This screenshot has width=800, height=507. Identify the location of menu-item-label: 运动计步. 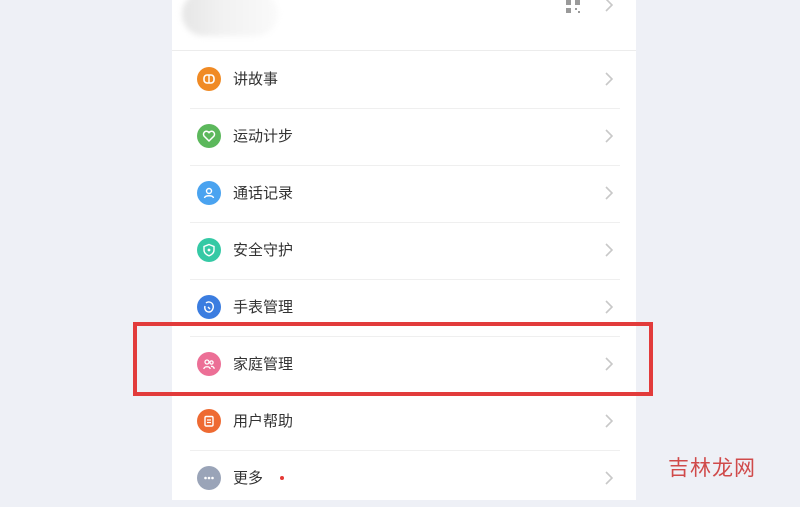
(263, 136).